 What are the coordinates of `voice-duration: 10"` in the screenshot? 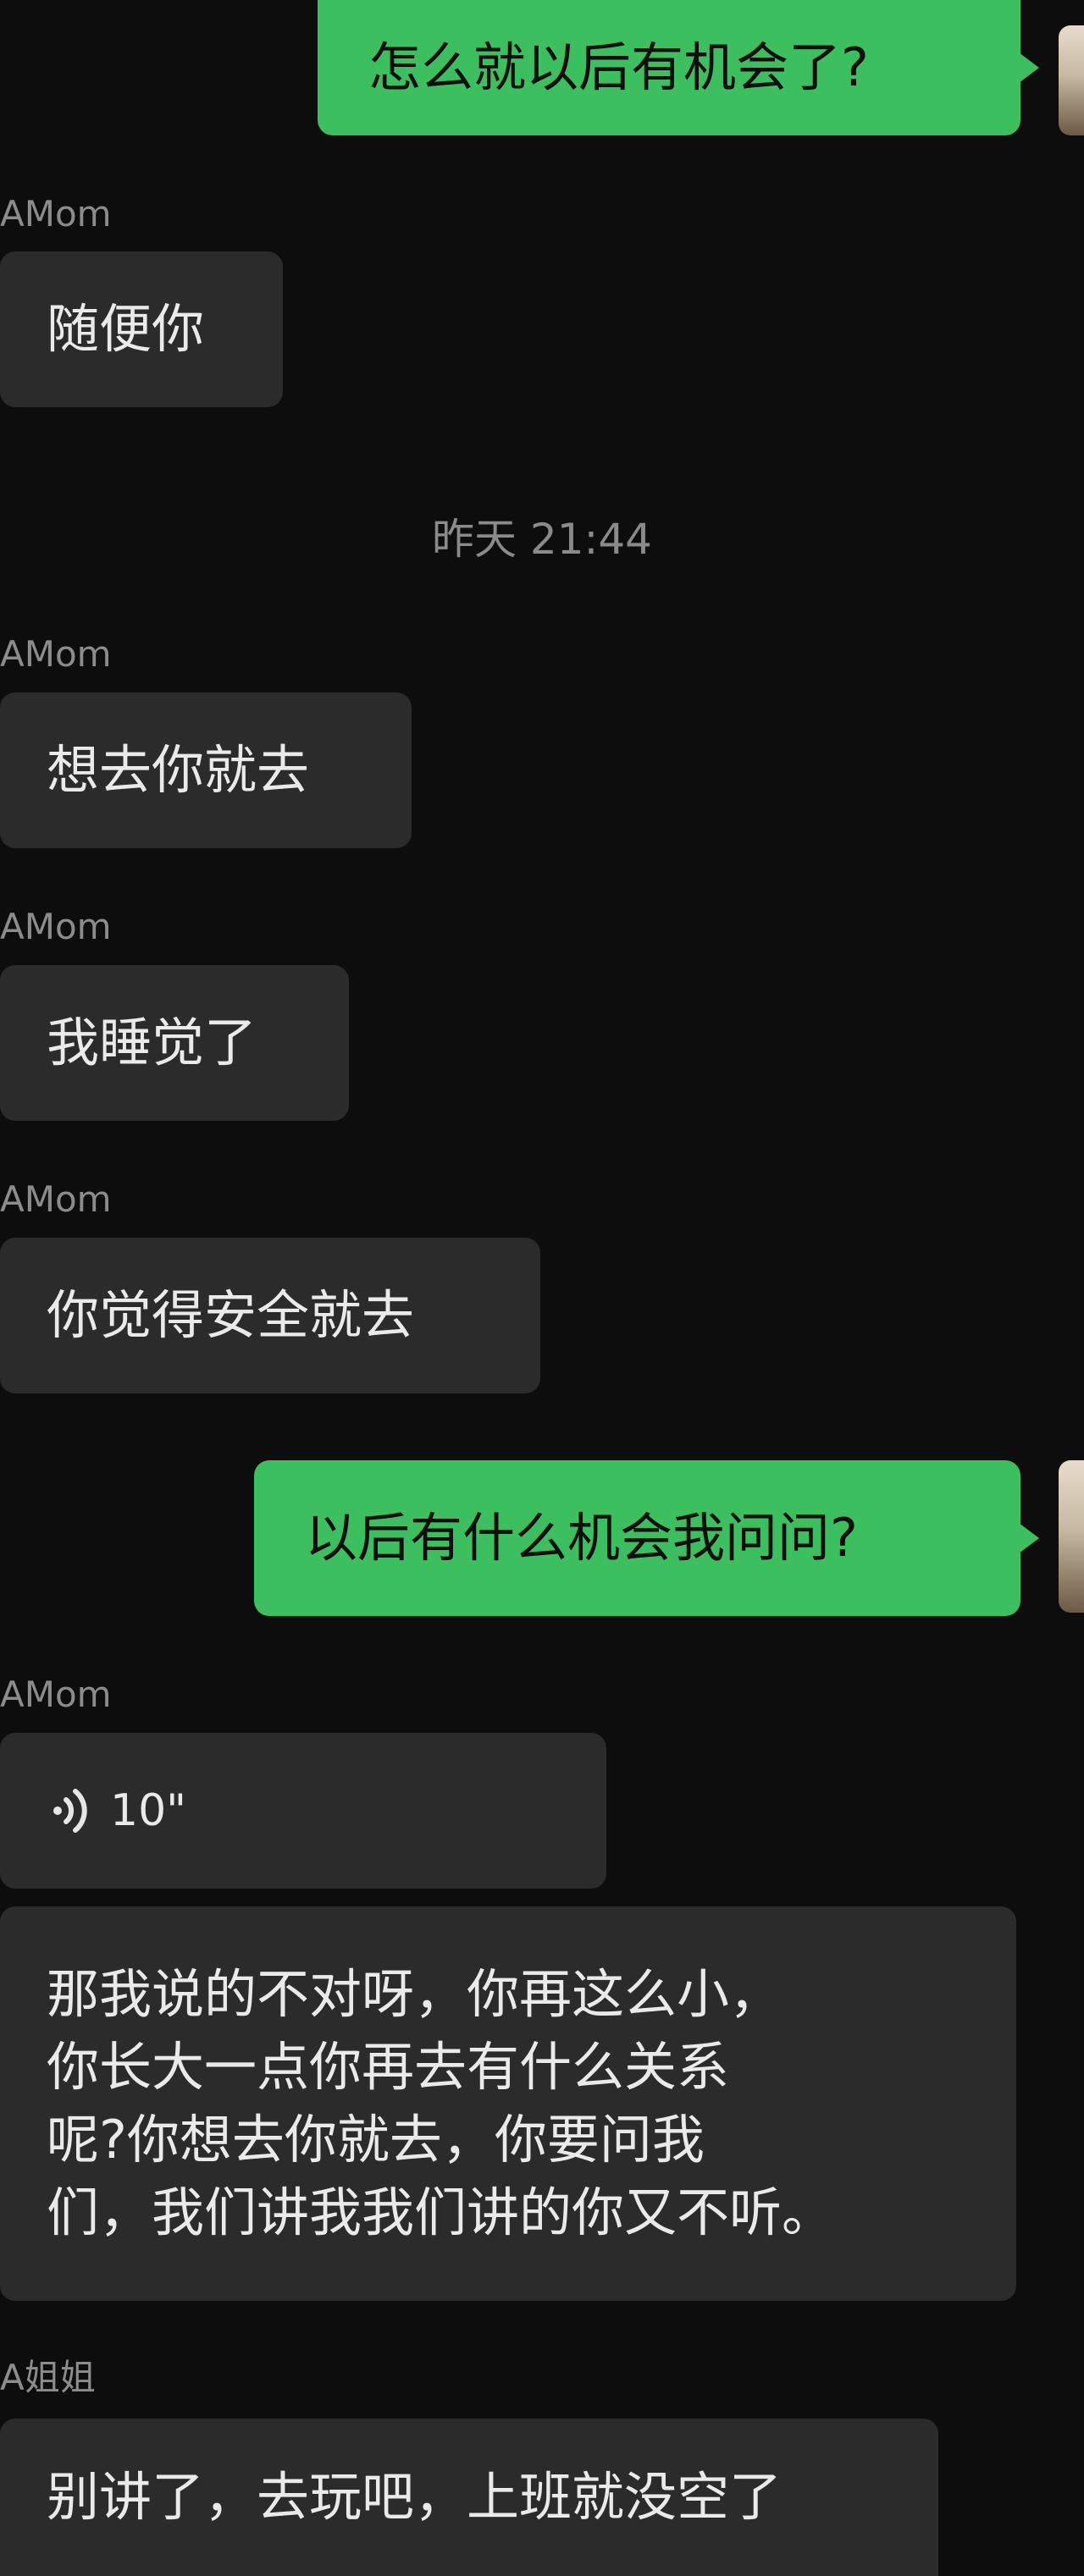 It's located at (148, 1811).